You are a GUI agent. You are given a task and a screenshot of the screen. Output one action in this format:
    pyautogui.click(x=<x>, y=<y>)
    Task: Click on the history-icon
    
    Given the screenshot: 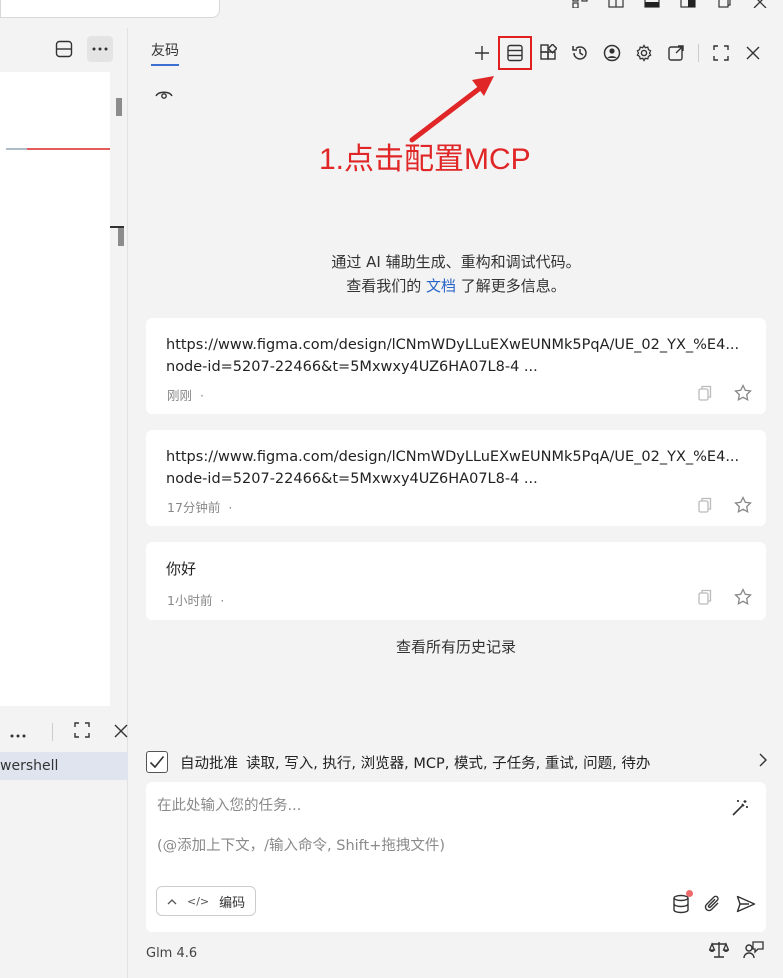 What is the action you would take?
    pyautogui.click(x=580, y=53)
    